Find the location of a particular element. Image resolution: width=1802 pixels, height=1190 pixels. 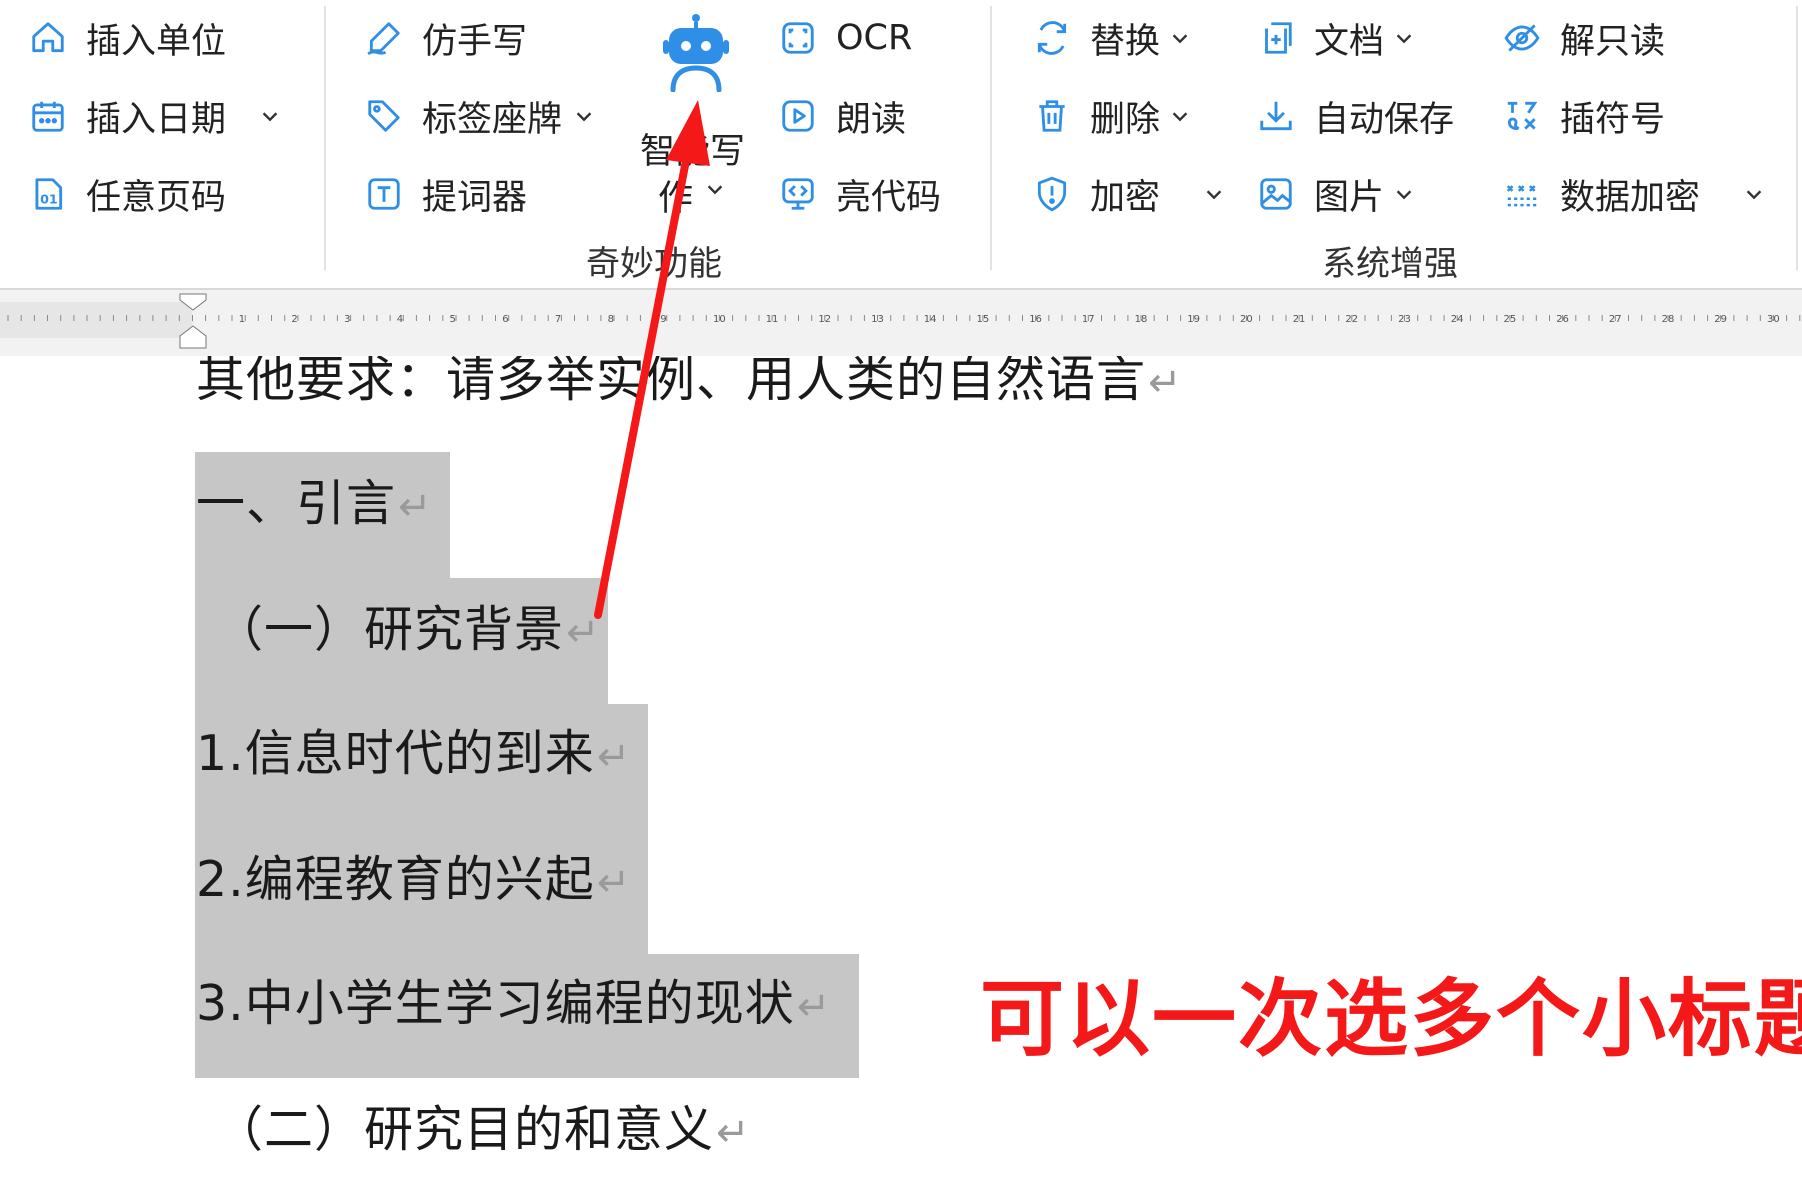

replace-button: 替换 is located at coordinates (1113, 38).